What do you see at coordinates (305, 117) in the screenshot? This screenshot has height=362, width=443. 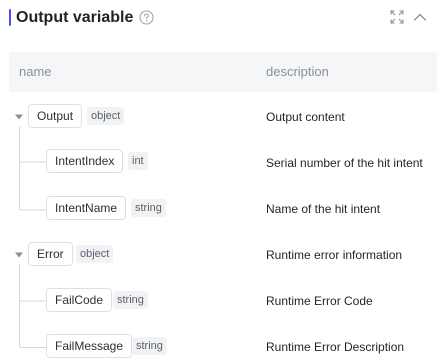 I see `row-description: Output content` at bounding box center [305, 117].